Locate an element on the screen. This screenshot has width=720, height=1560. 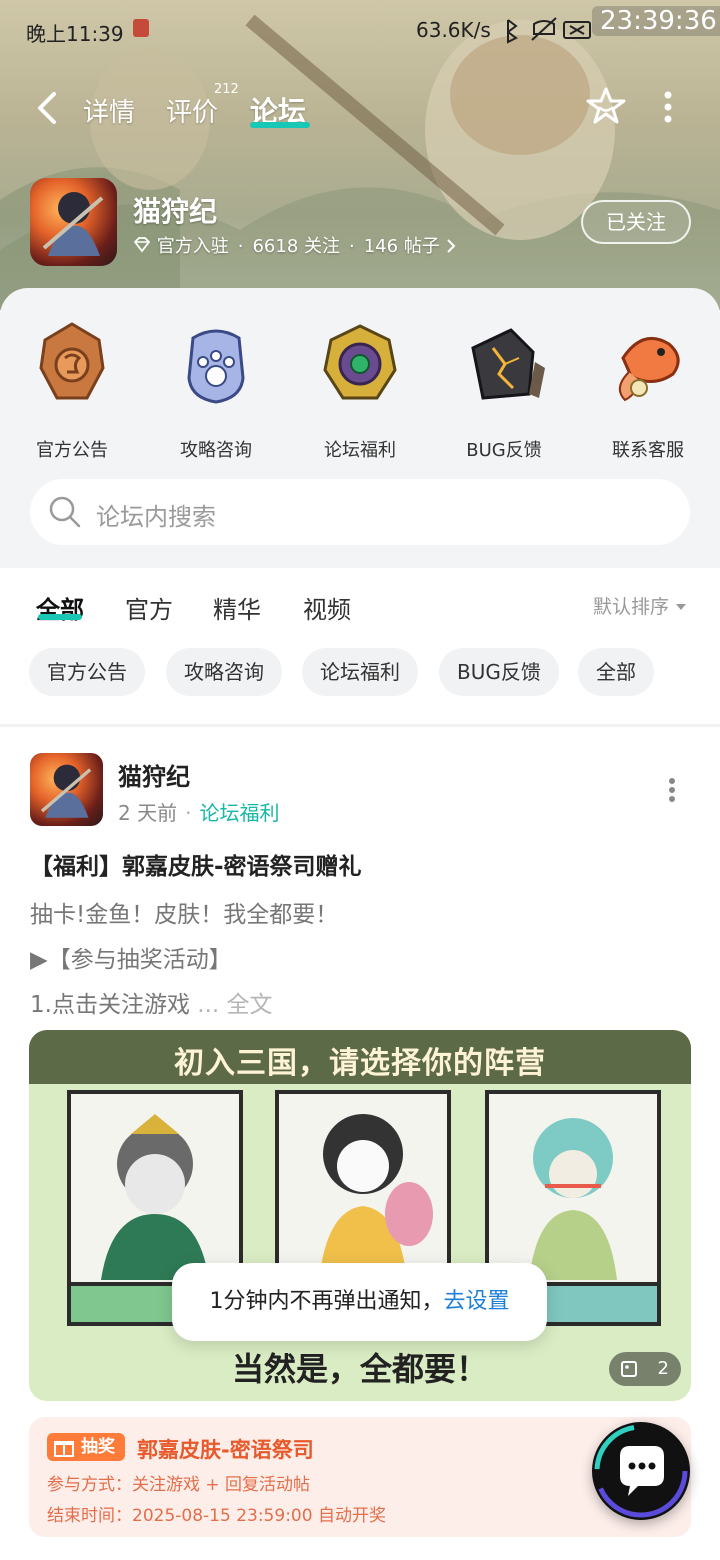
post-line-1: 抽卡!金鱼！皮肤！我全都要！ is located at coordinates (184, 915).